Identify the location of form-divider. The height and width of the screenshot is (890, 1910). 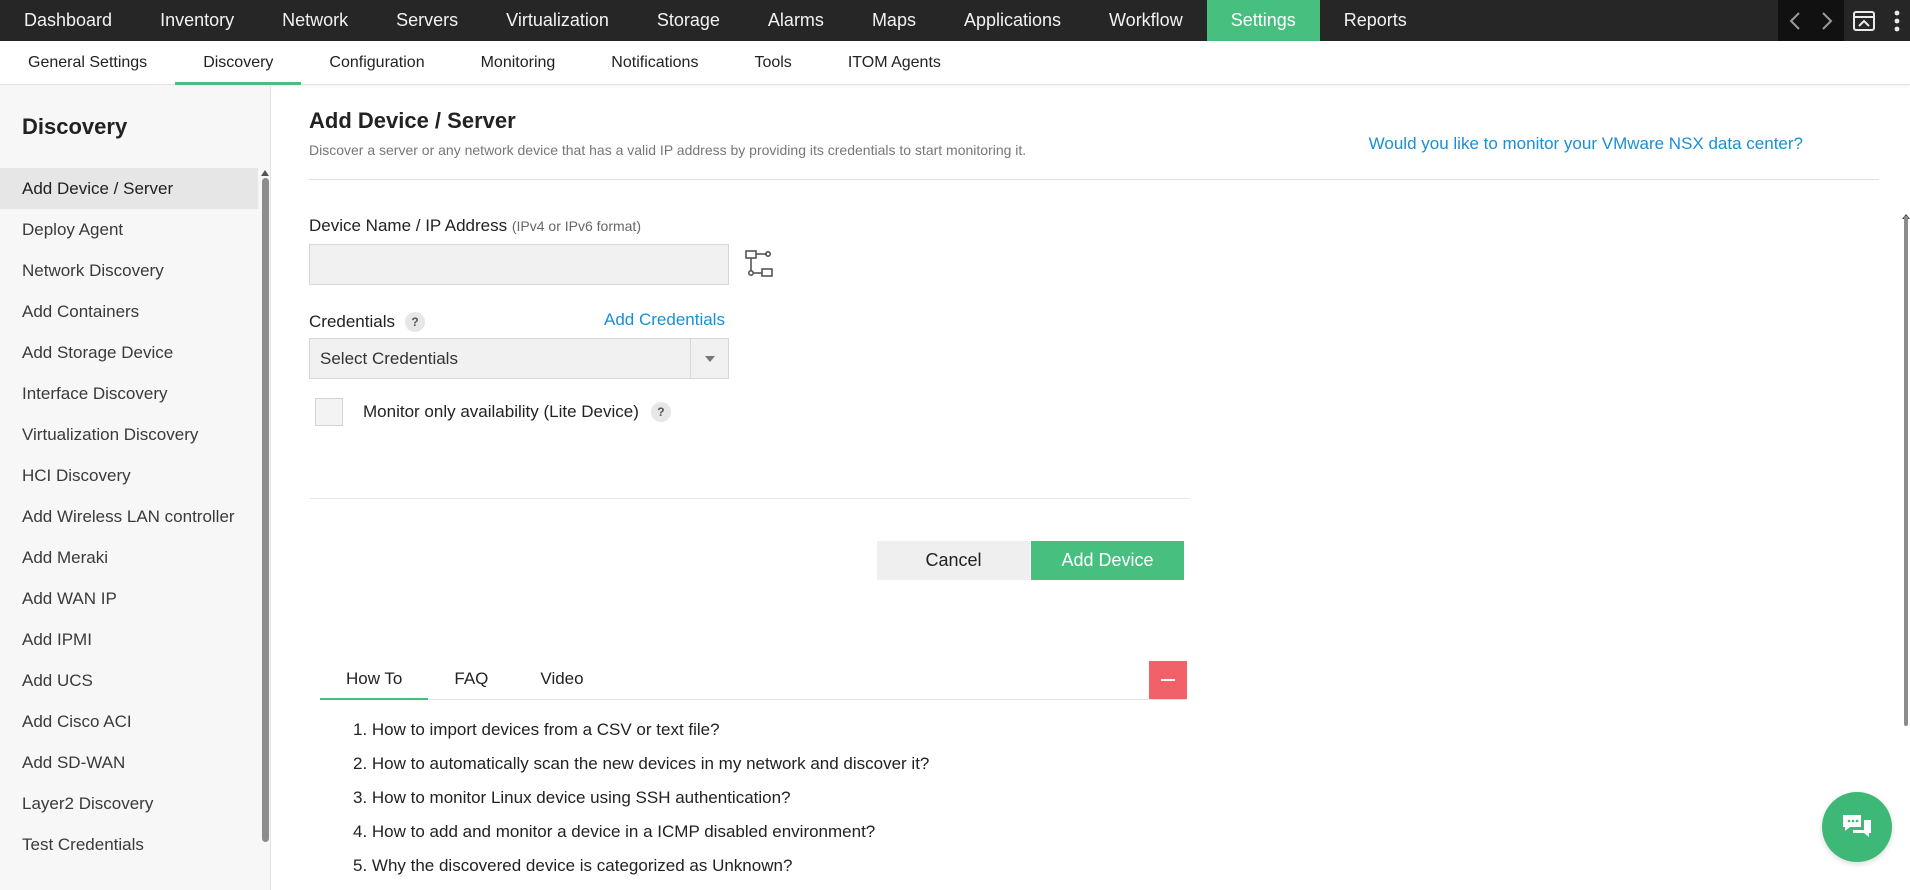
(749, 498).